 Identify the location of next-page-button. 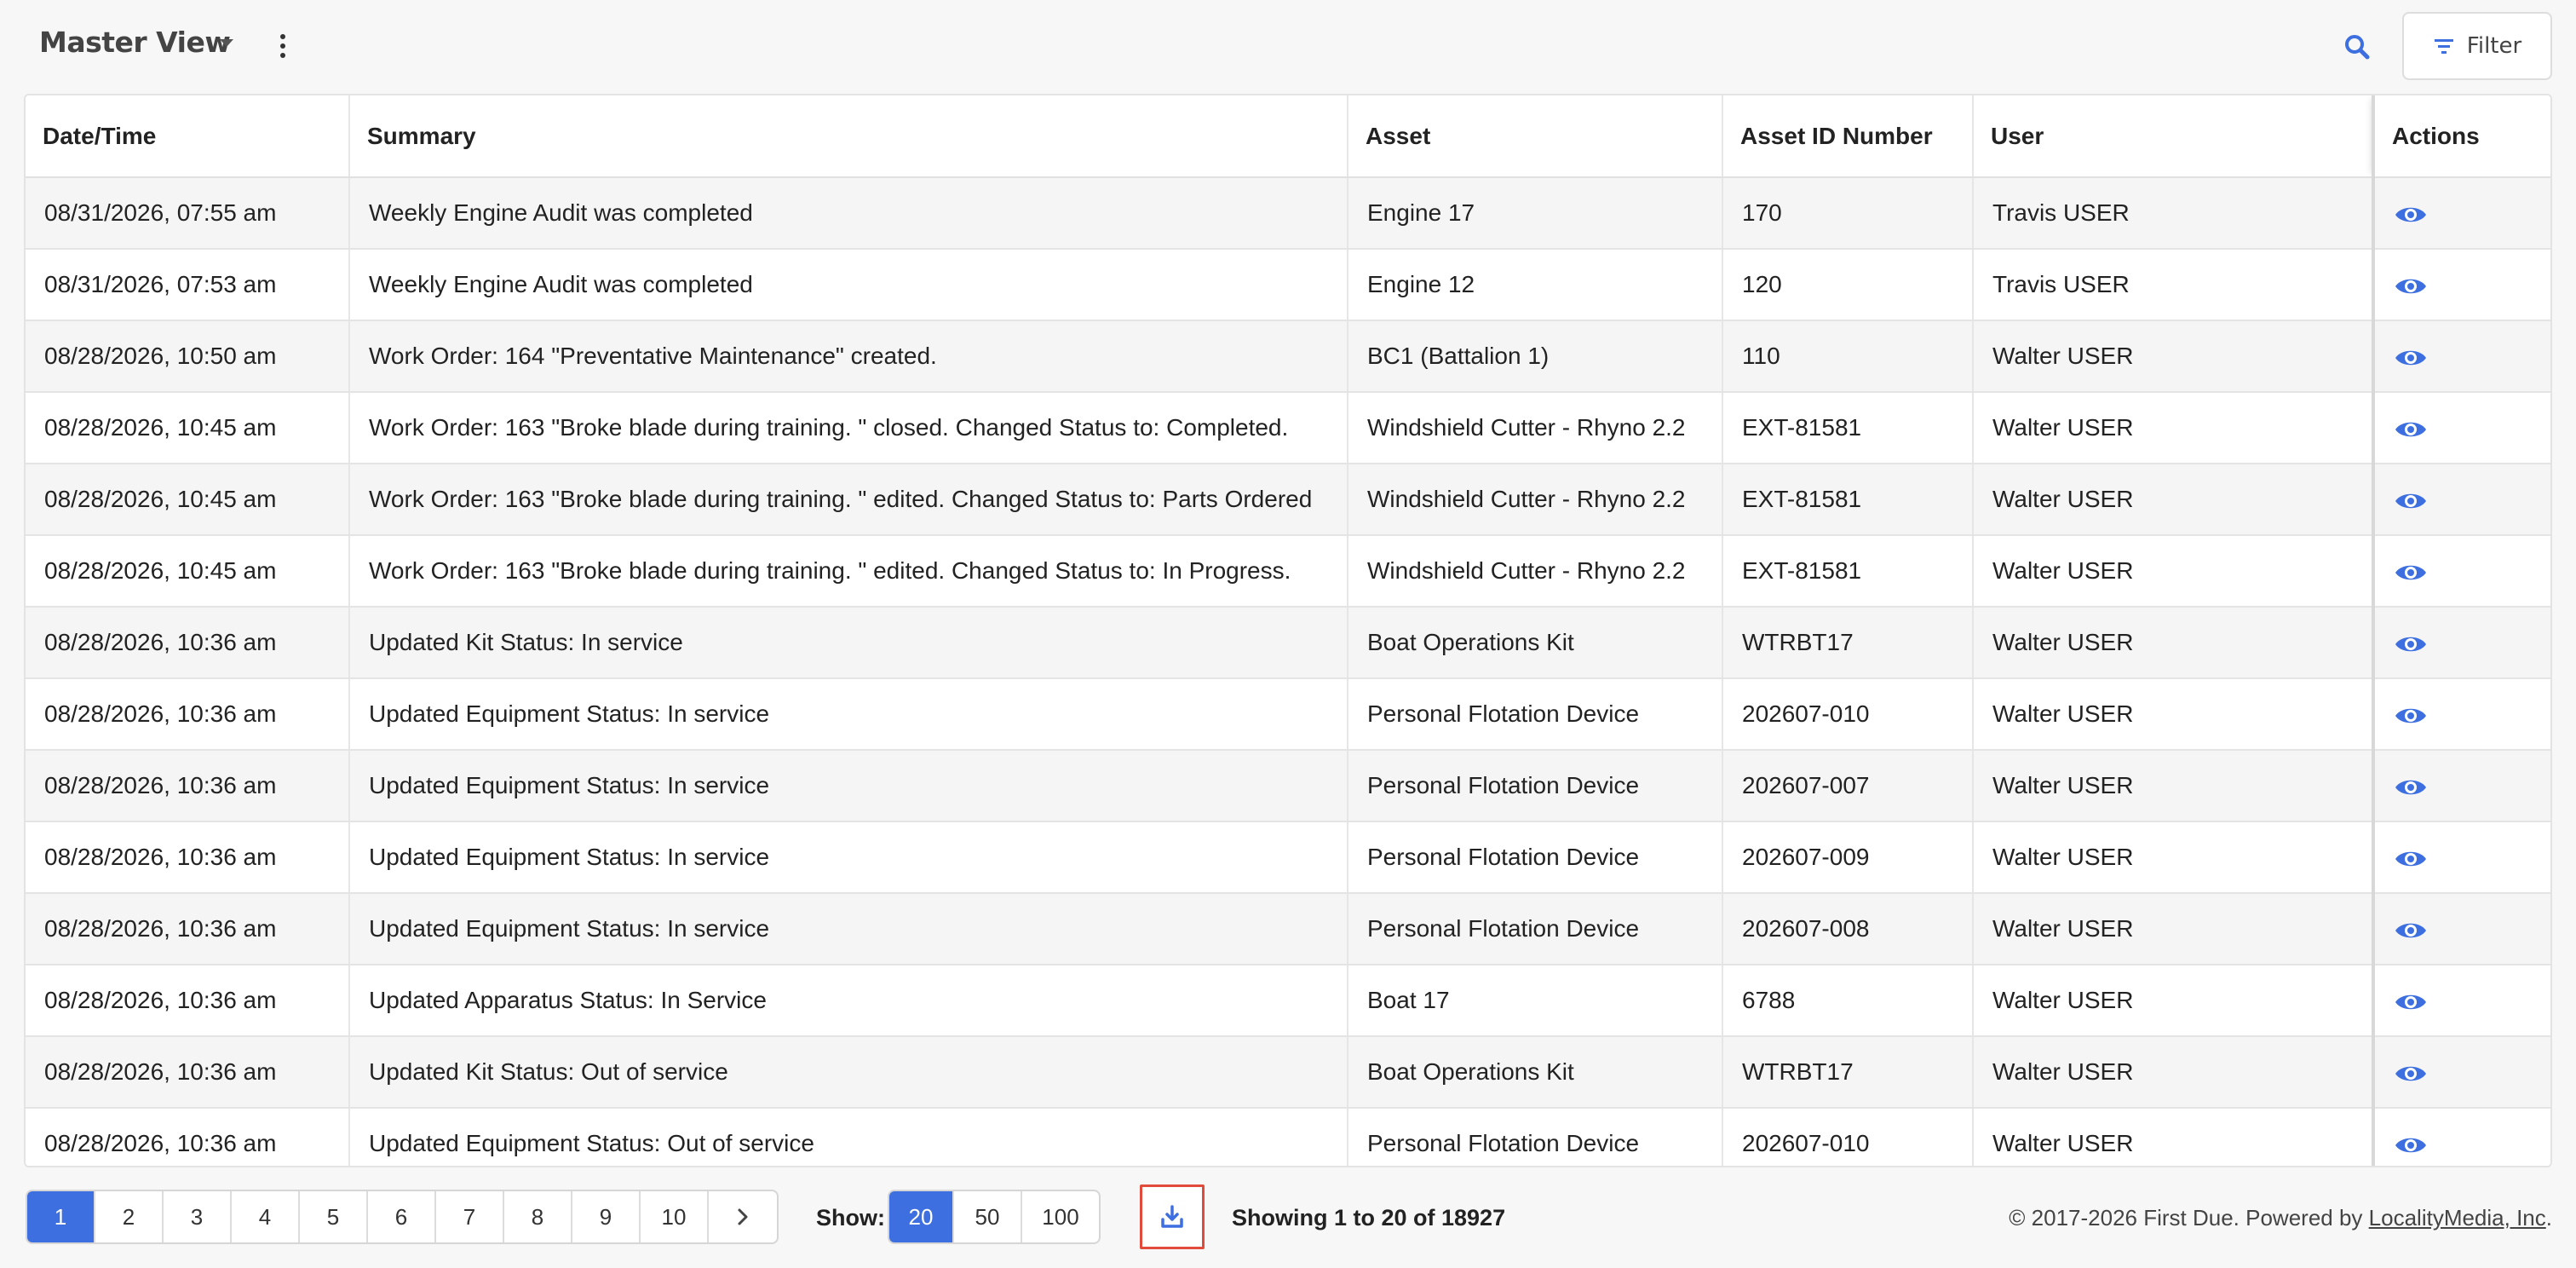
(743, 1216).